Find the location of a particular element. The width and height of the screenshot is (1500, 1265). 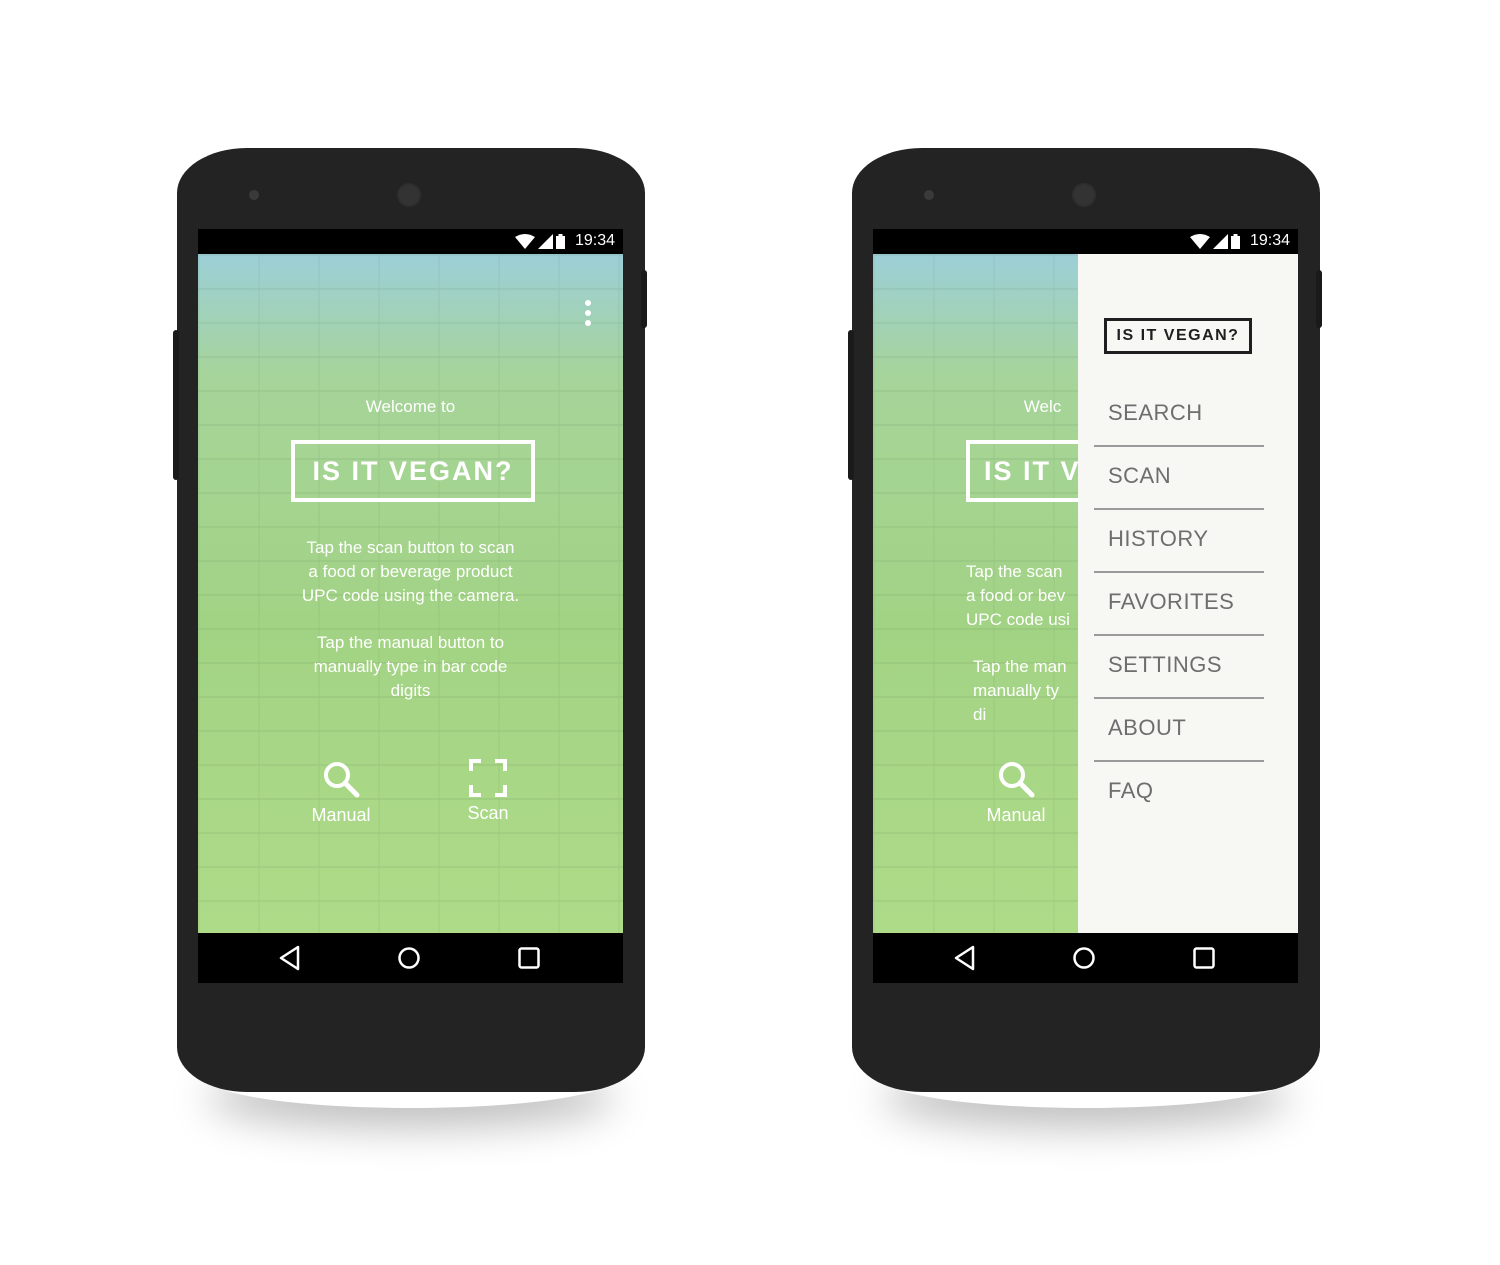

drawer-item-label: SETTINGS is located at coordinates (1165, 664).